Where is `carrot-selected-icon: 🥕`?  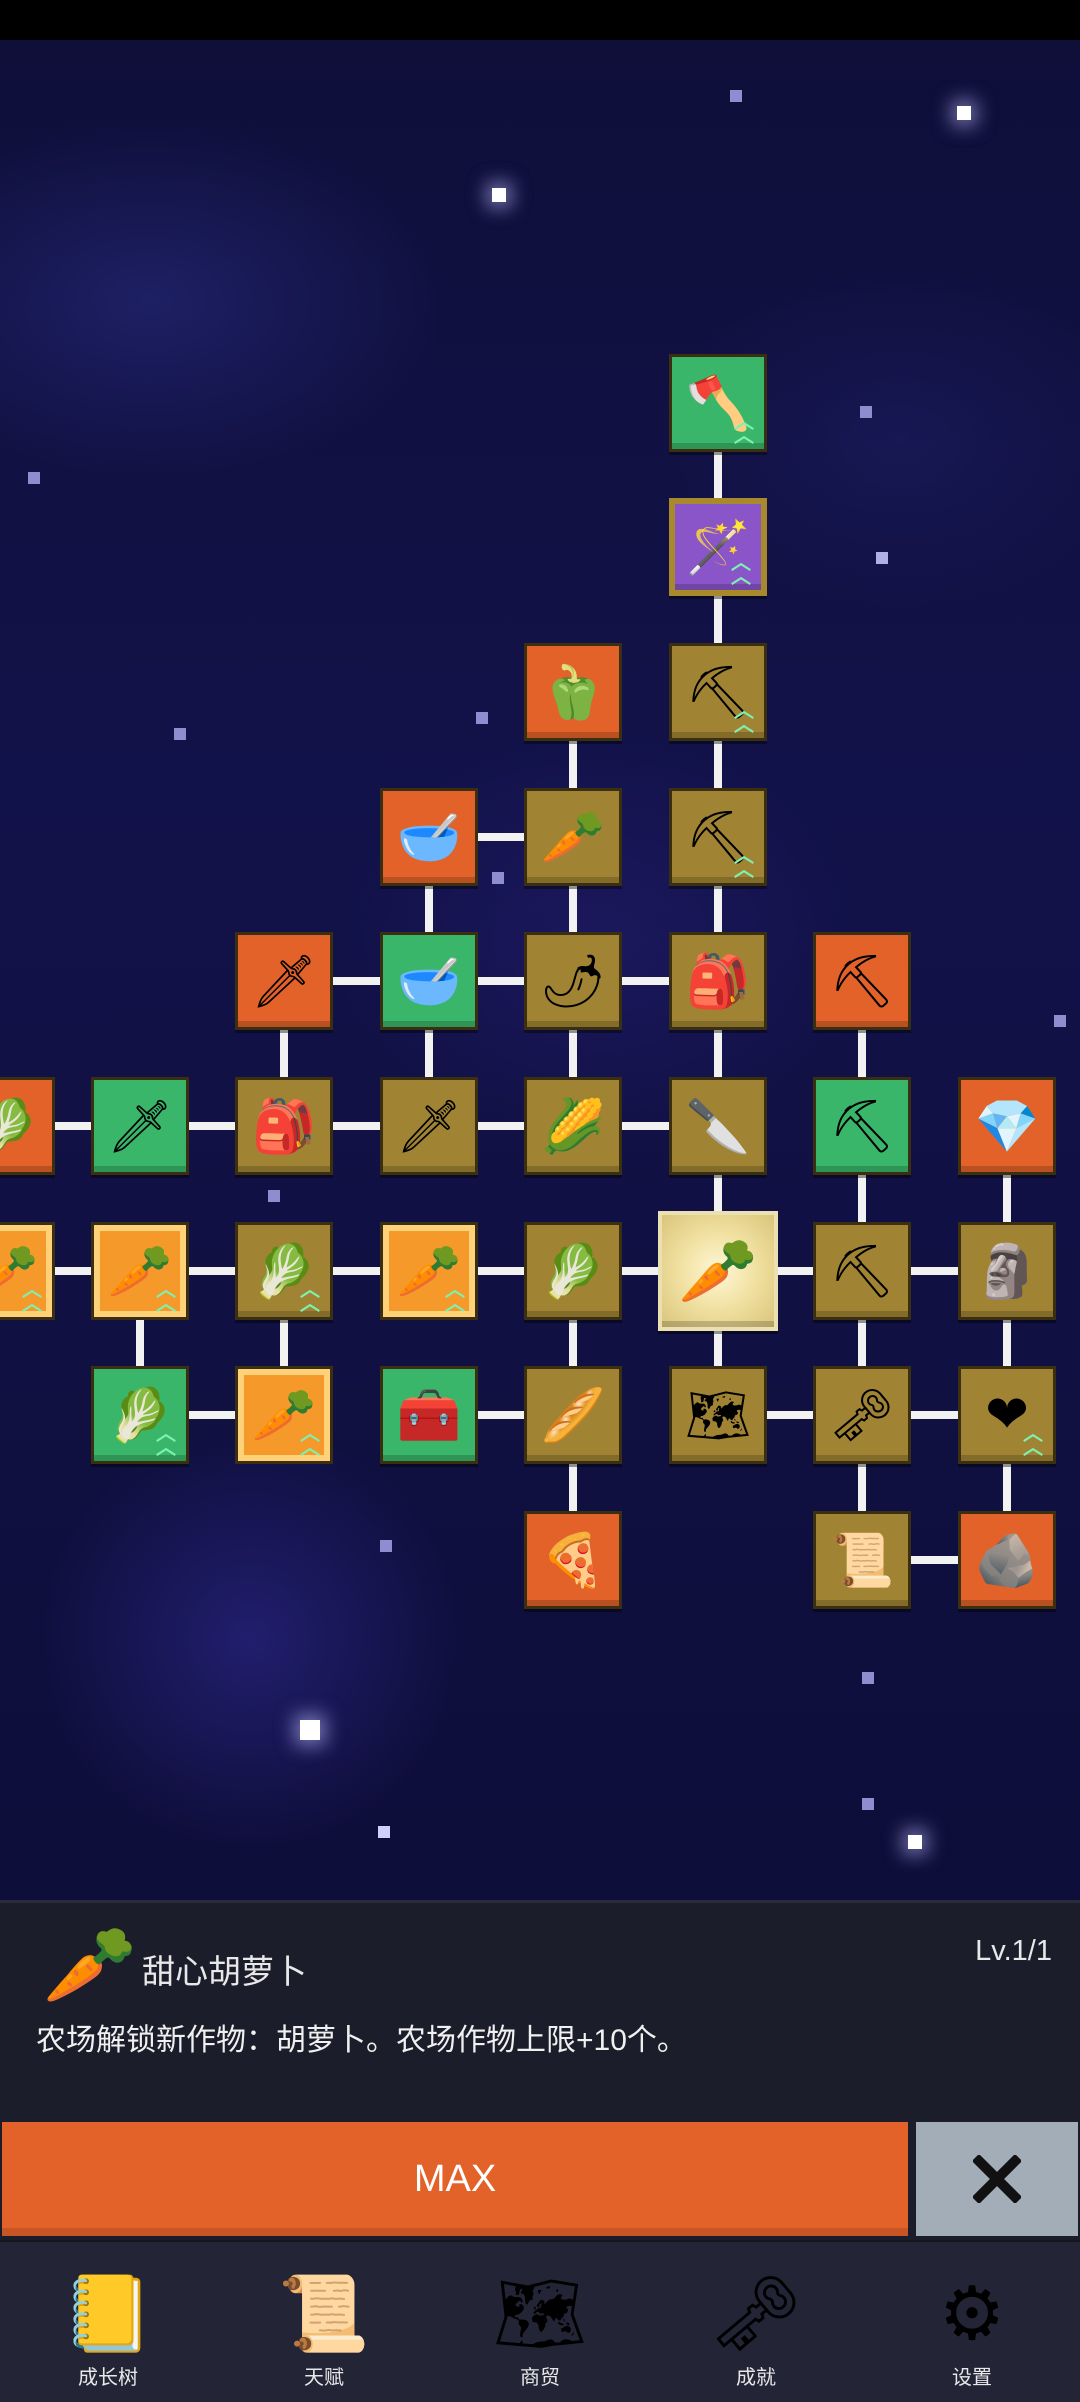 carrot-selected-icon: 🥕 is located at coordinates (718, 1270).